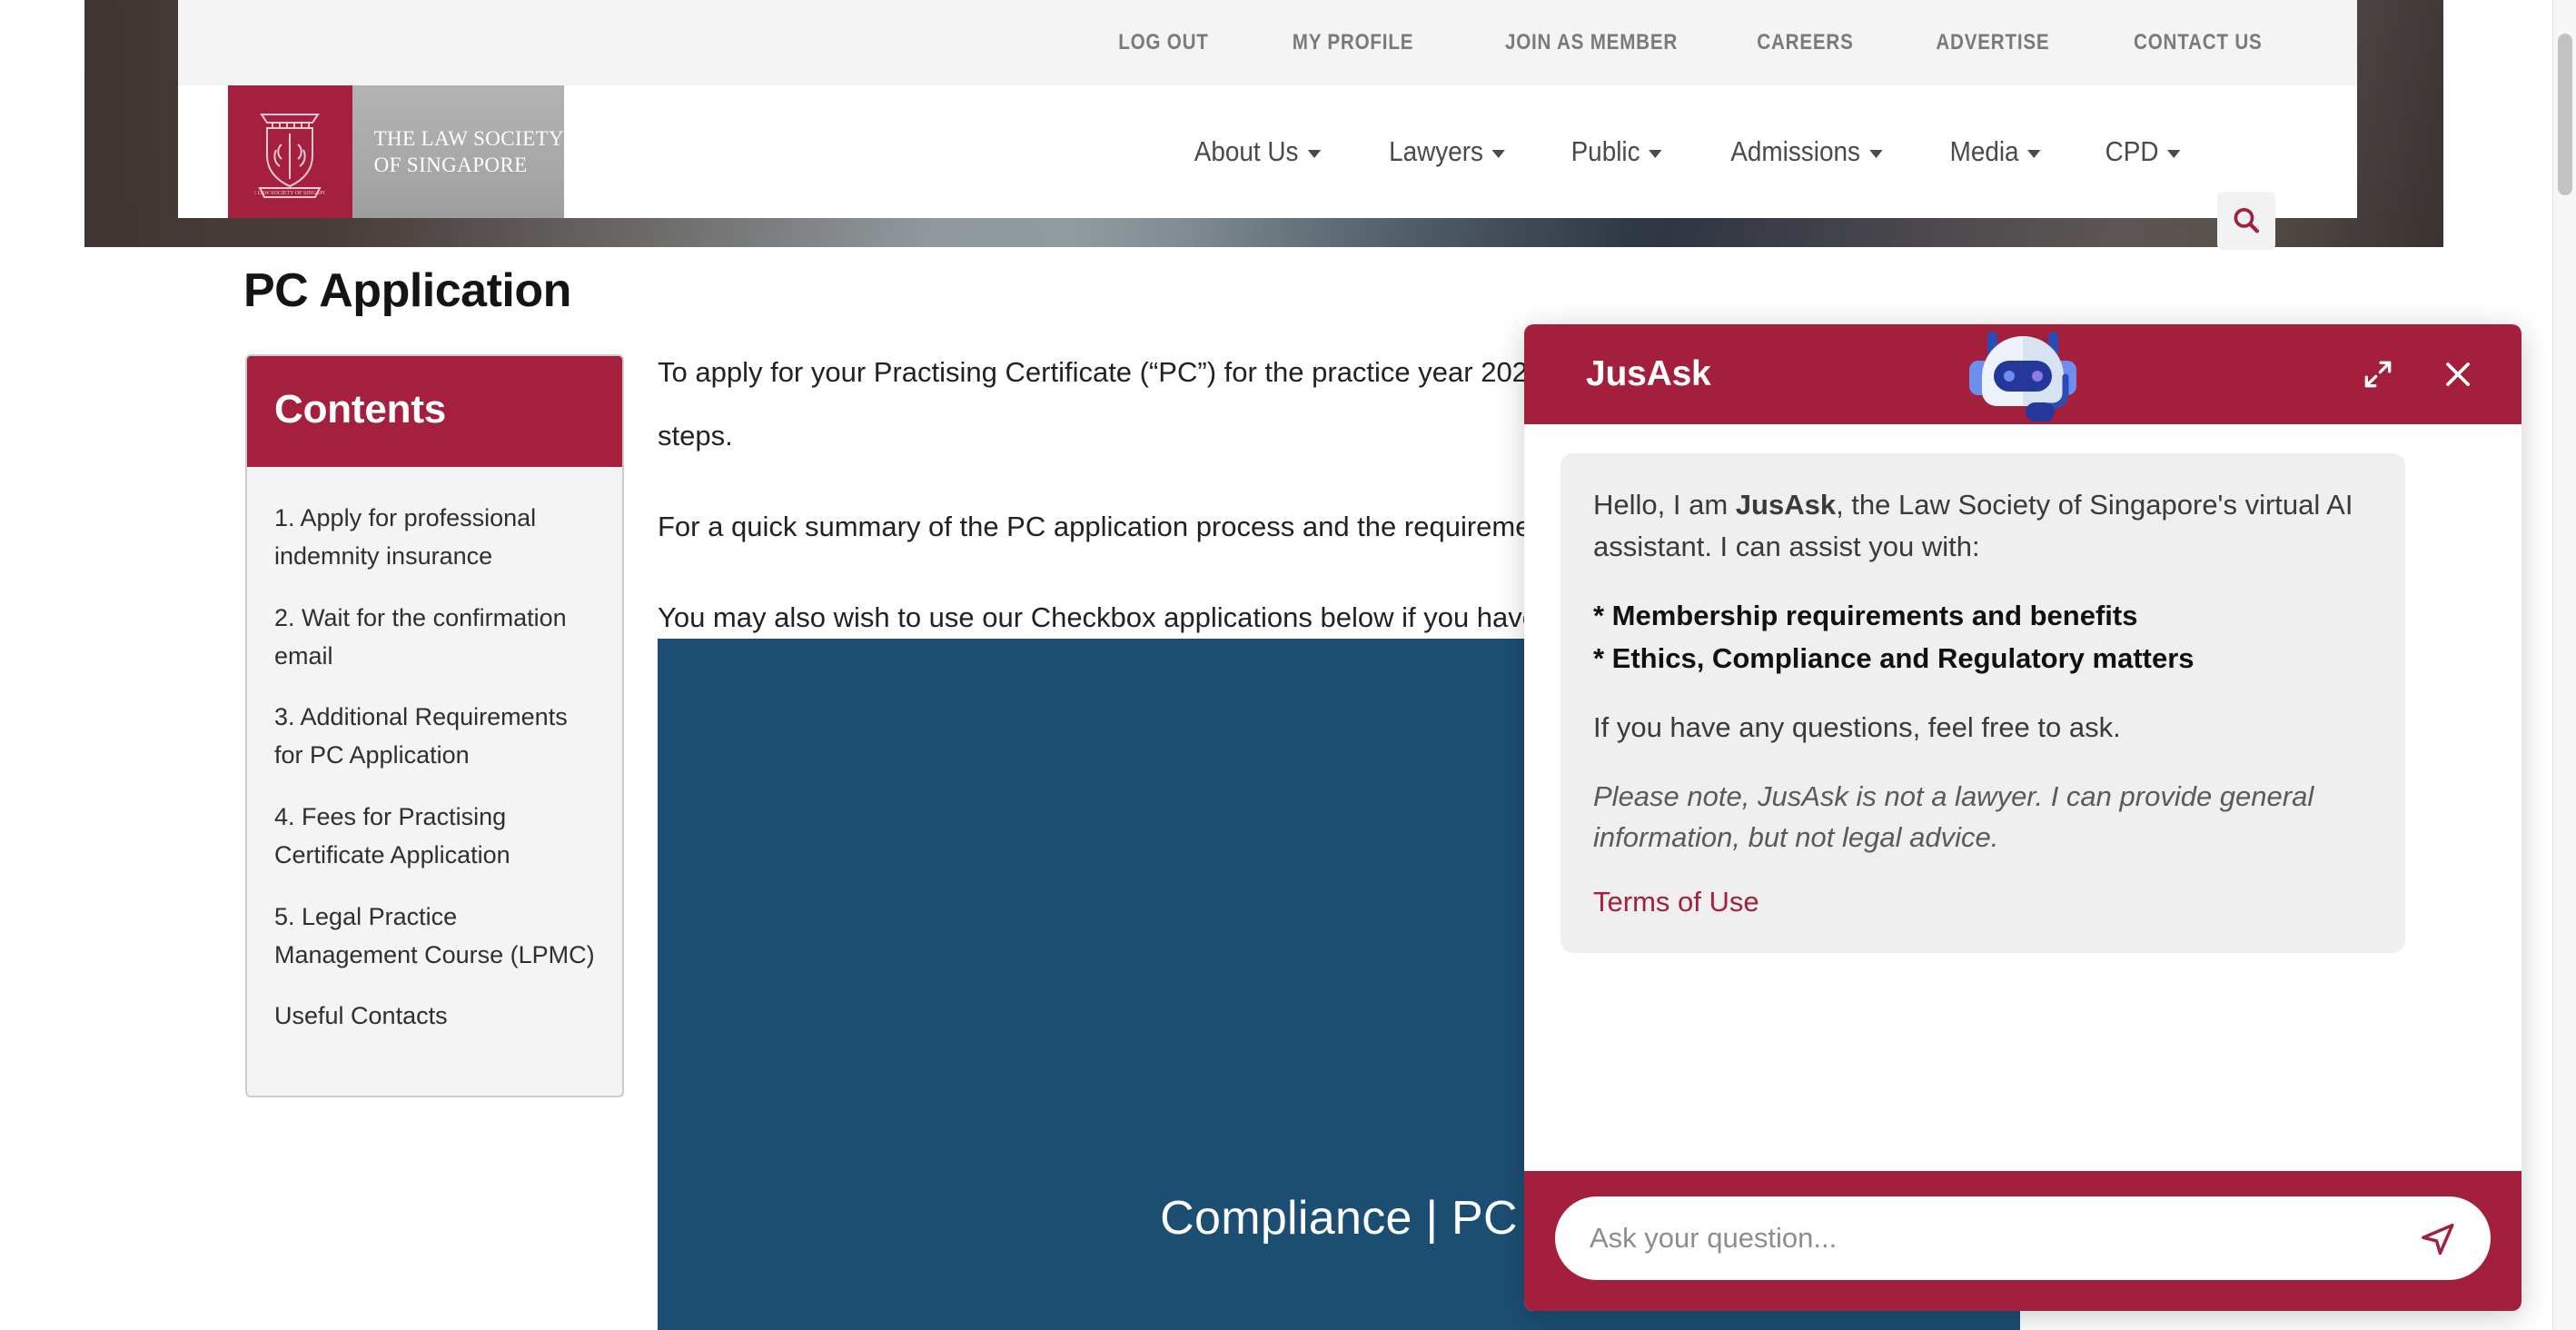  I want to click on expand-chat-button, so click(2378, 374).